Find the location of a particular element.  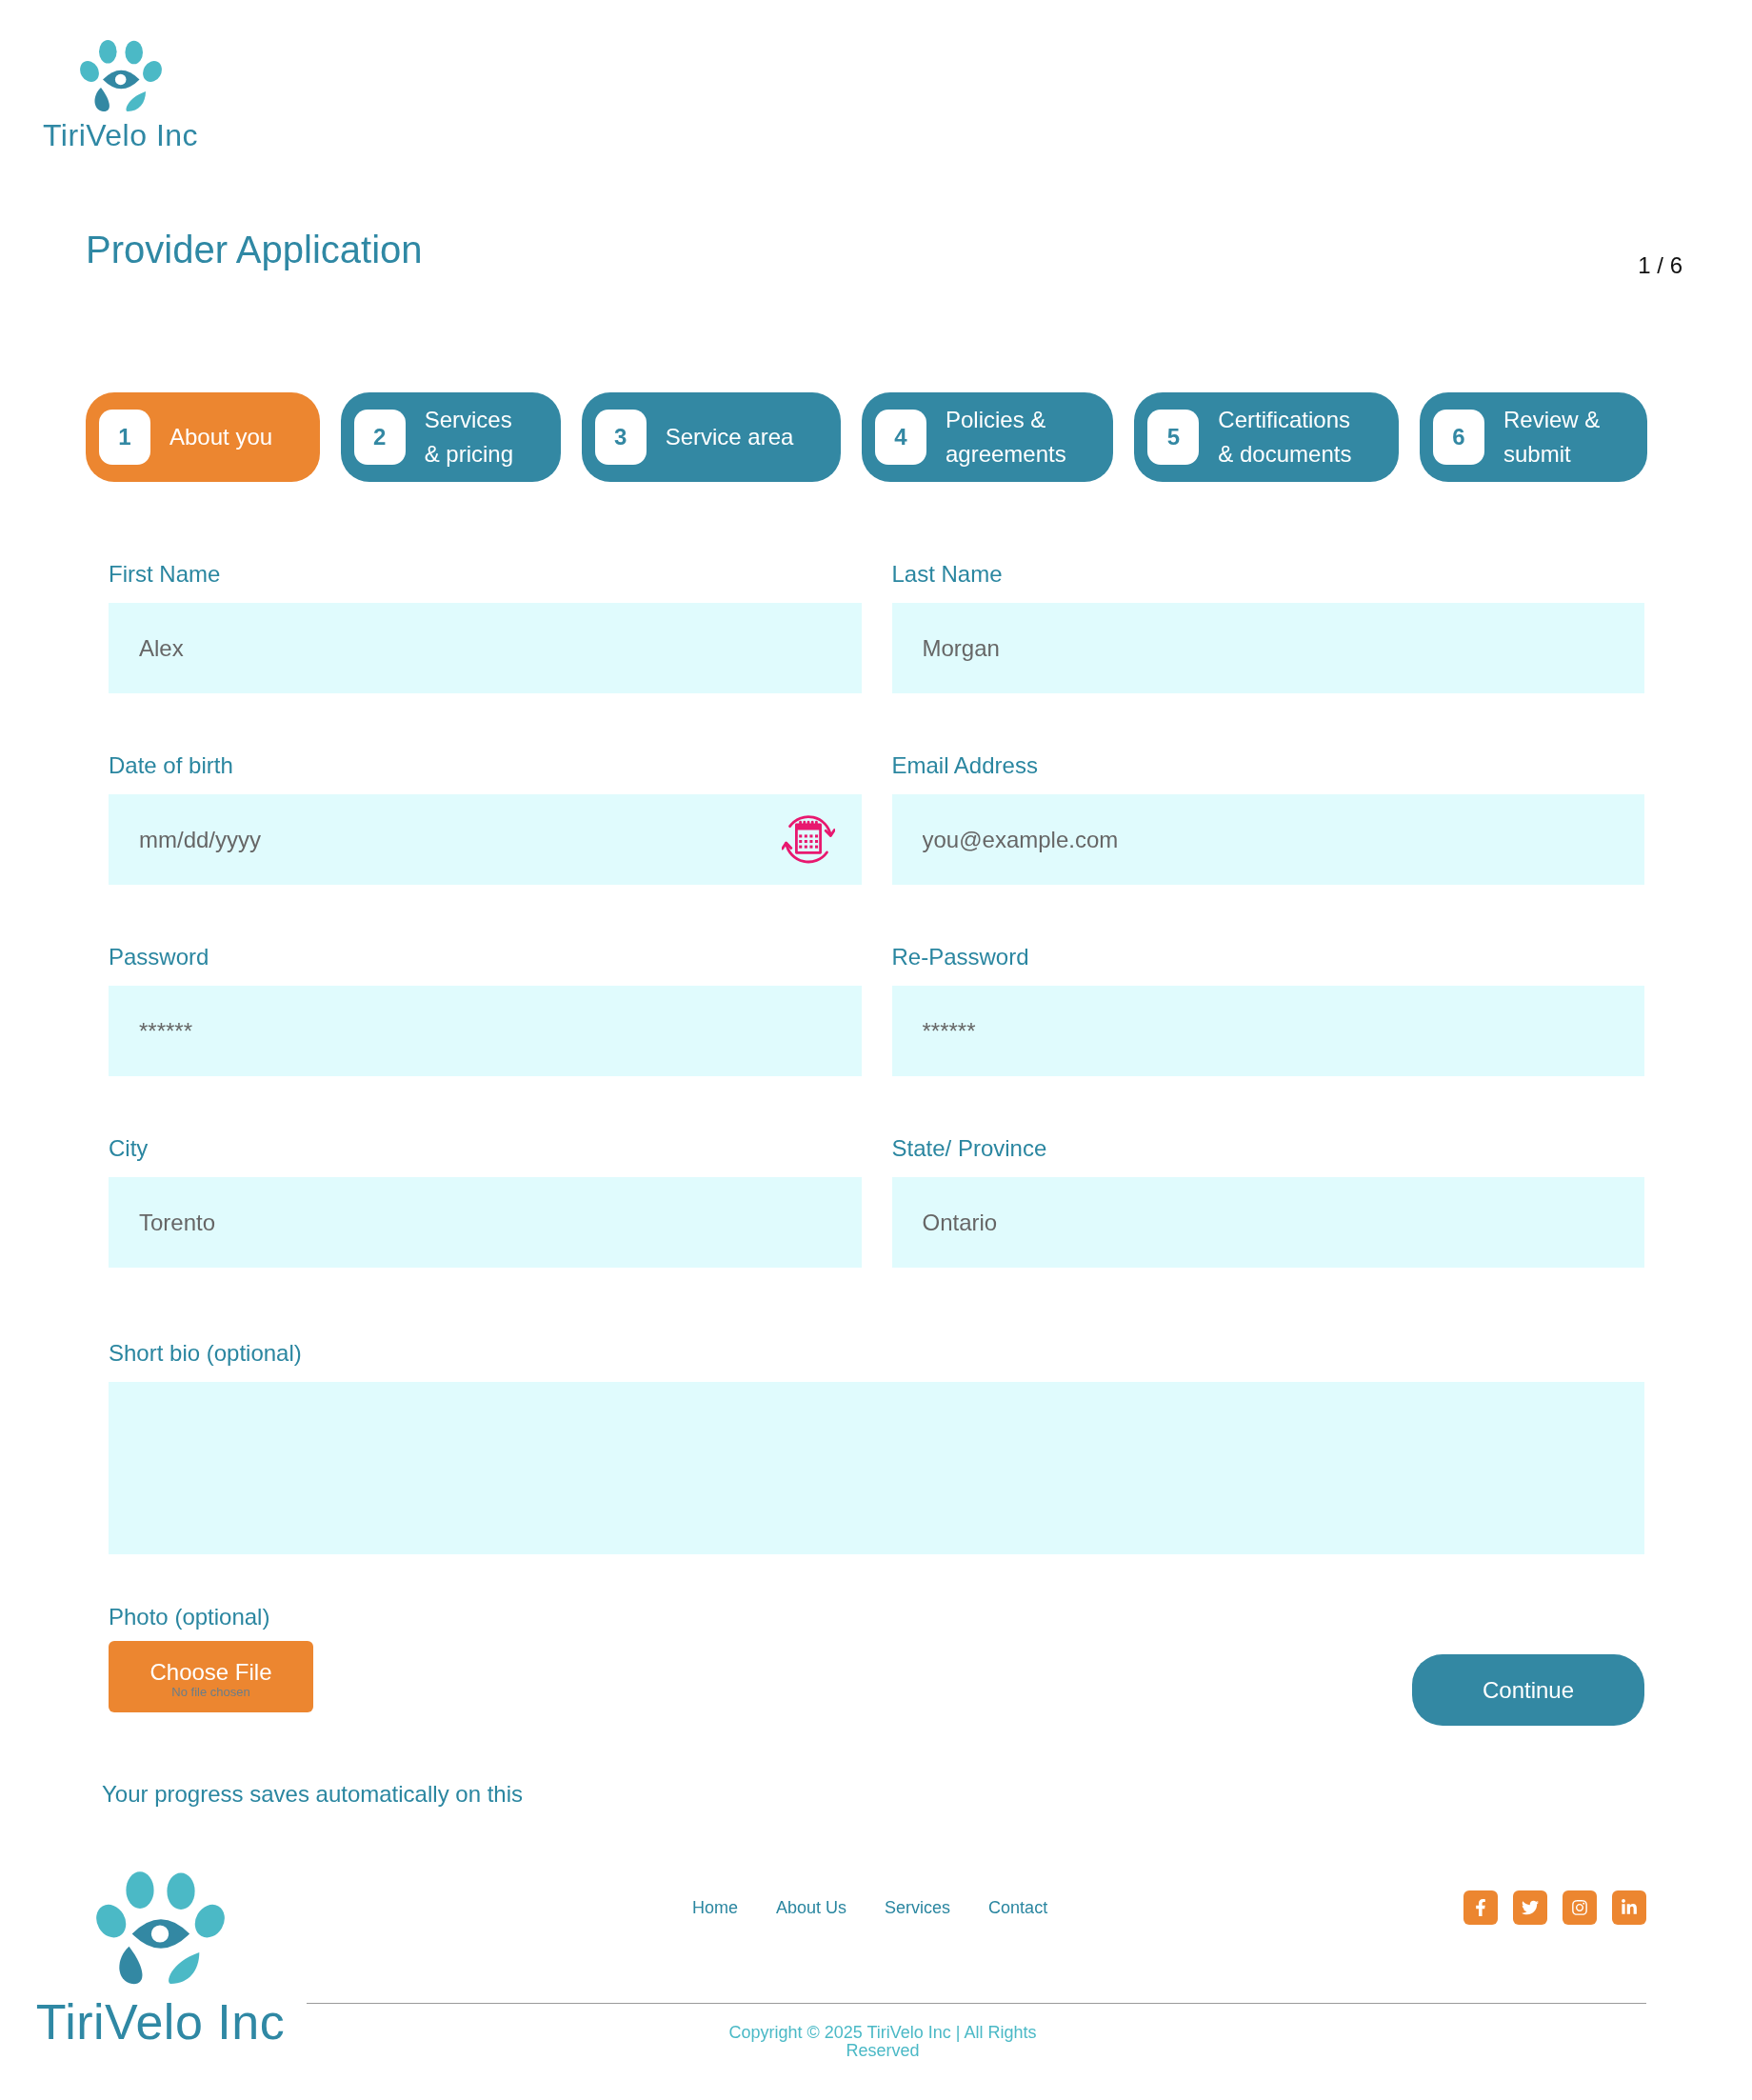

nav-link: Home is located at coordinates (715, 1907).